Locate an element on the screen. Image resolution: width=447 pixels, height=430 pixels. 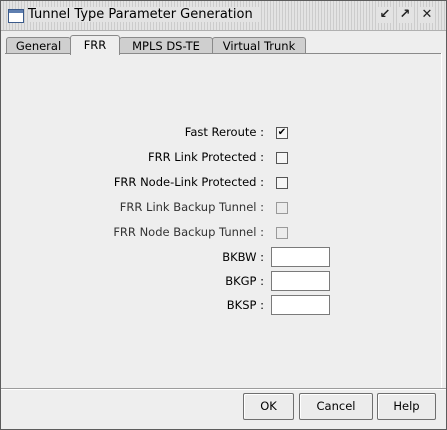
bksp-label: BKSP : is located at coordinates (245, 305).